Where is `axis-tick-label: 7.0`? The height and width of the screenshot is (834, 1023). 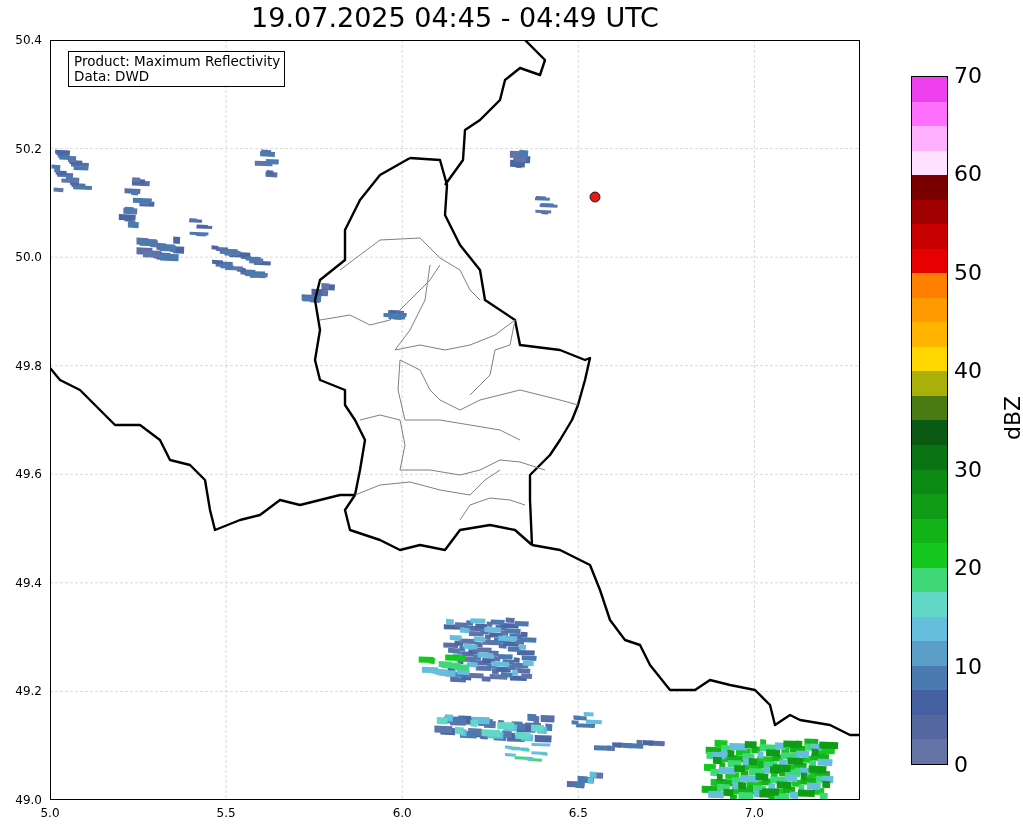
axis-tick-label: 7.0 is located at coordinates (754, 813).